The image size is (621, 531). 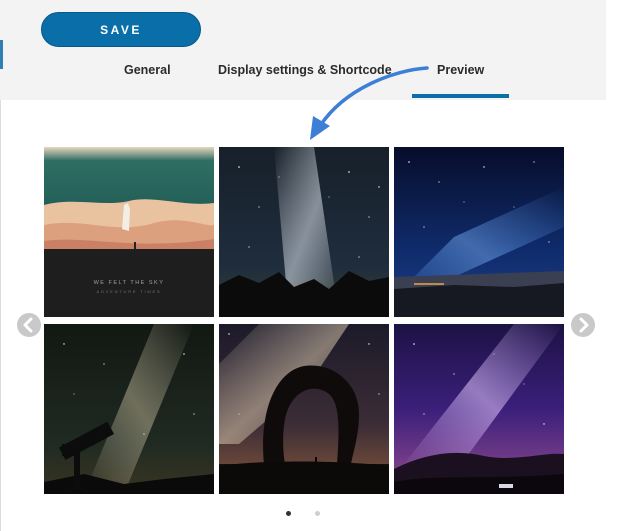 I want to click on chevron-right-icon, so click(x=584, y=325).